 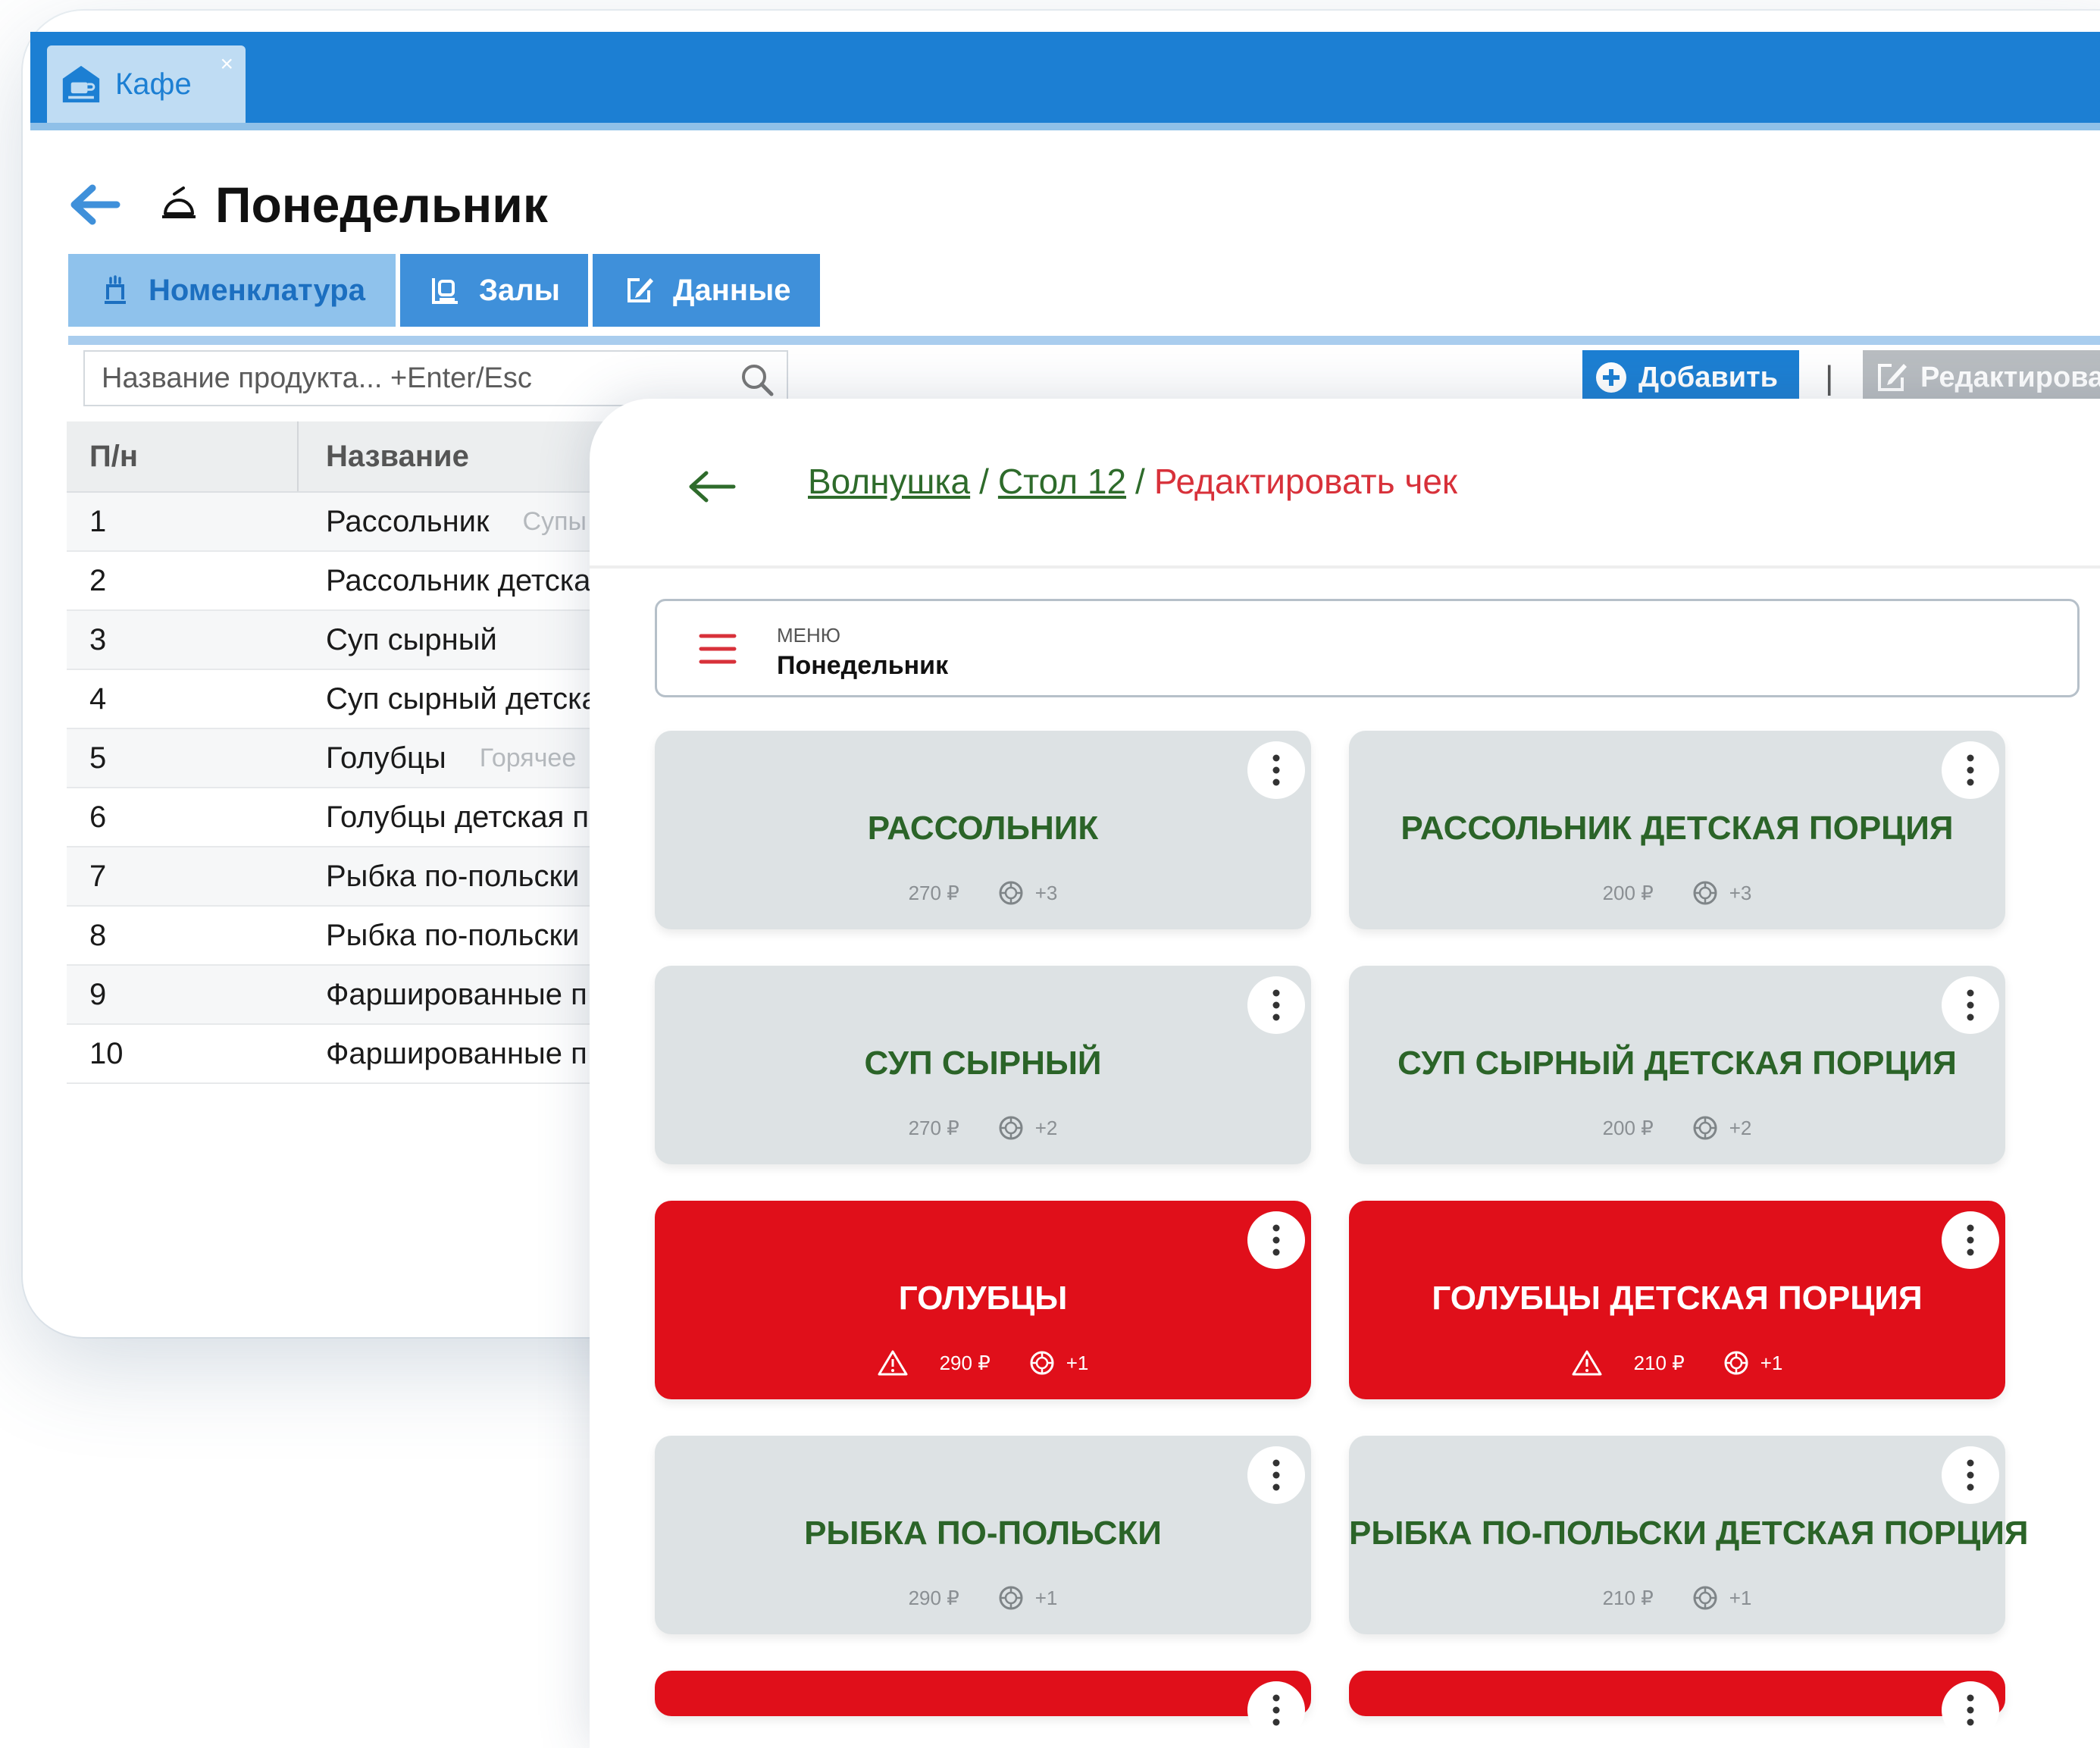 What do you see at coordinates (453, 876) in the screenshot?
I see `row-name: Рыбка по-польски` at bounding box center [453, 876].